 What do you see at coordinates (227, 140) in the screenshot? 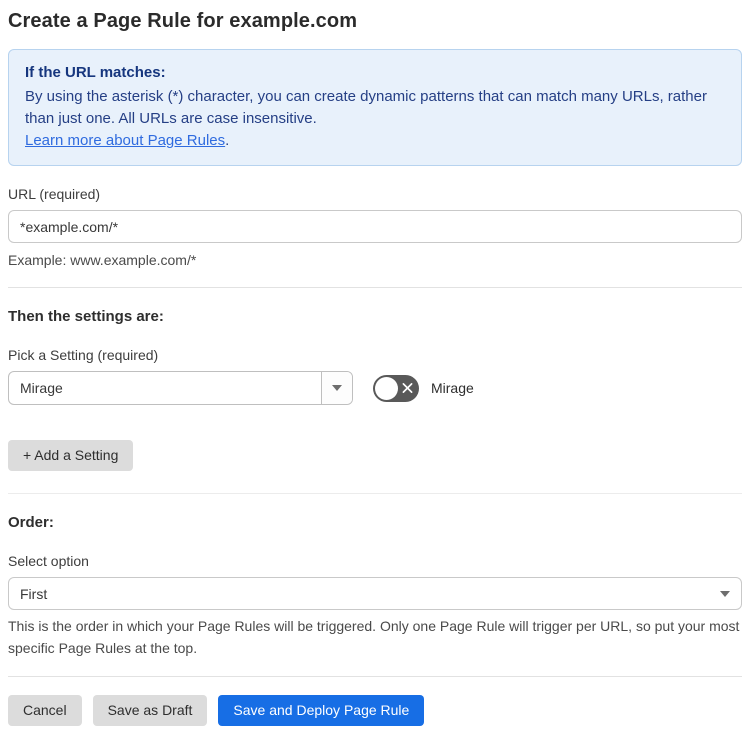
I see `link-suffix: .` at bounding box center [227, 140].